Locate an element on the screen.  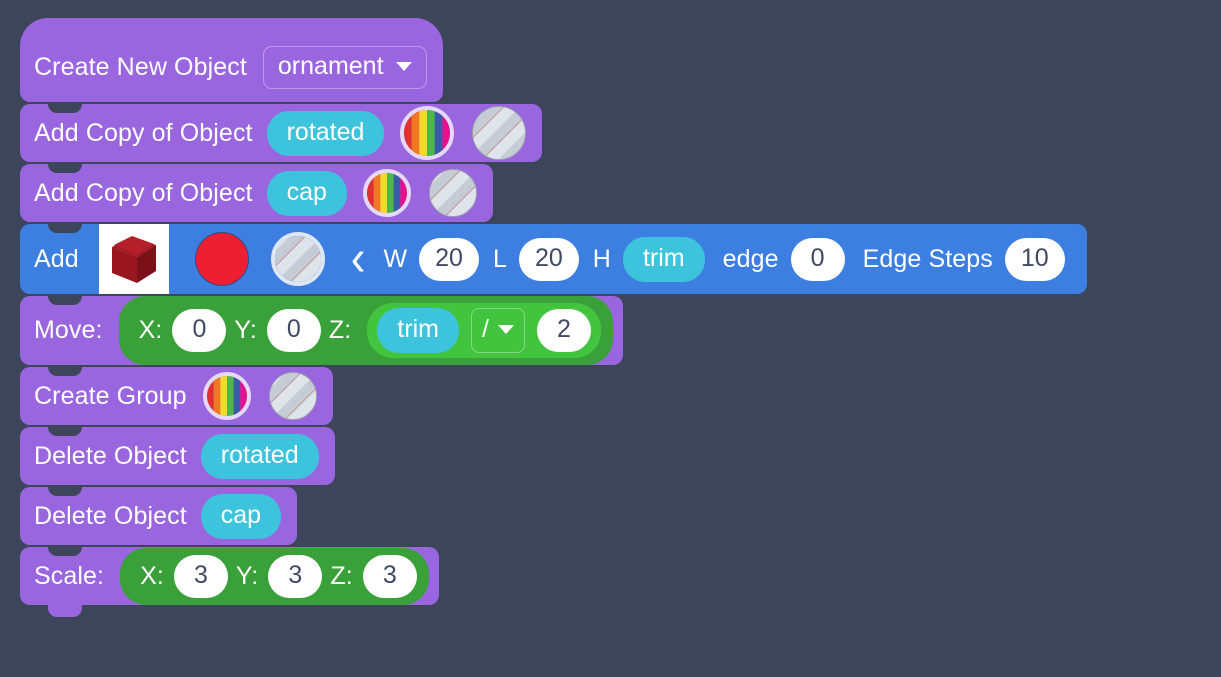
block-delete-object-rotated: Delete Object rotated is located at coordinates (177, 456).